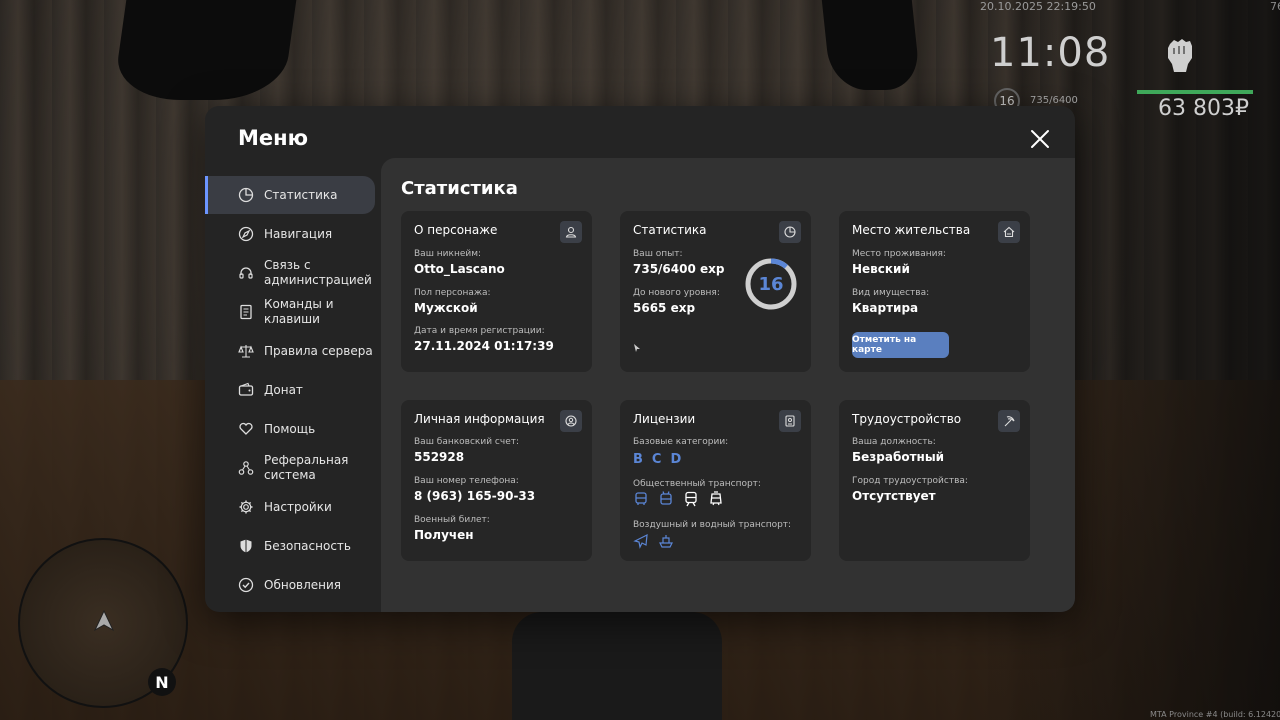 Image resolution: width=1280 pixels, height=720 pixels. Describe the element at coordinates (899, 254) in the screenshot. I see `place-label: Место проживания:` at that location.